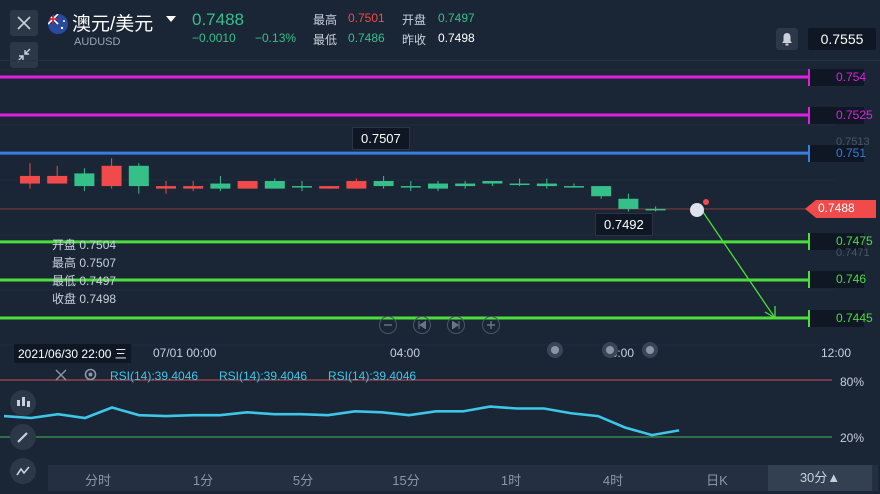  What do you see at coordinates (72, 353) in the screenshot?
I see `crosshair-time: 2021/06/30 22:00 三` at bounding box center [72, 353].